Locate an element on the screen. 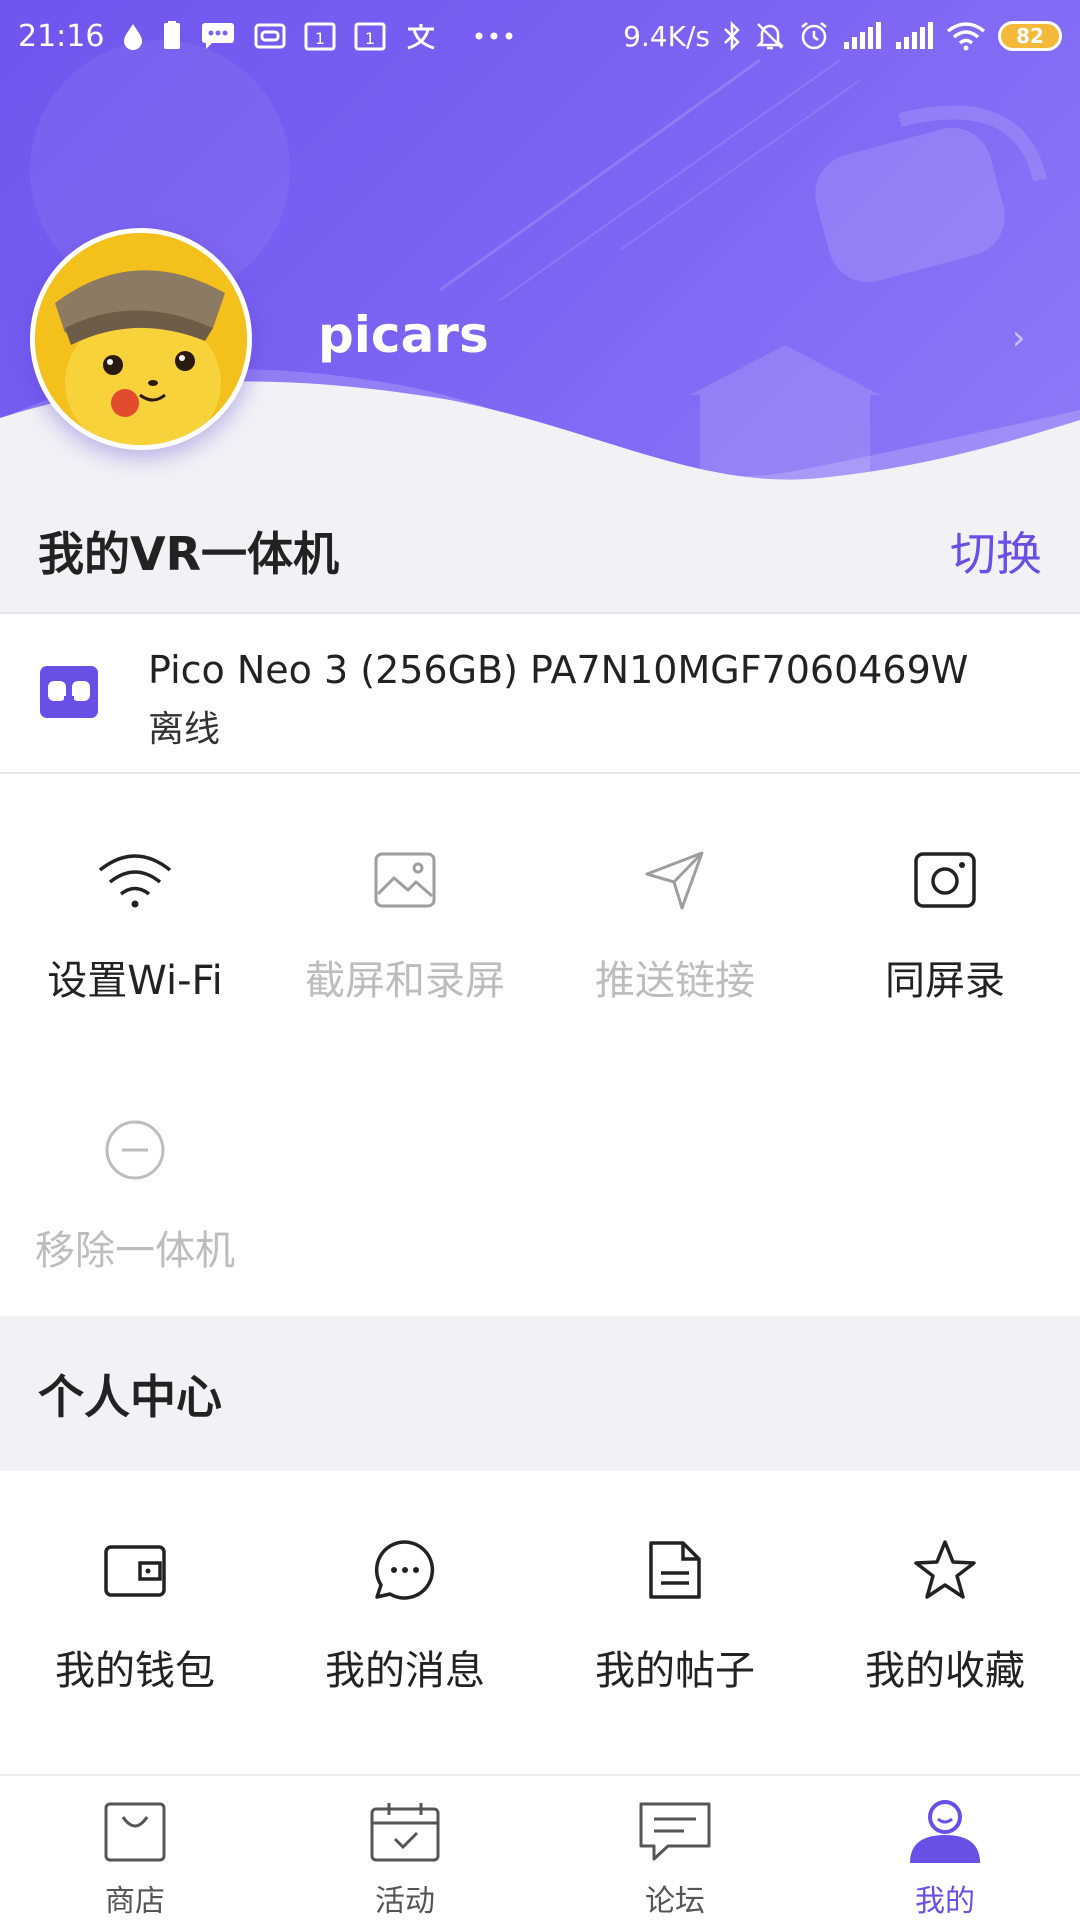  vr-section-title: 我的VR一体机 is located at coordinates (189, 554).